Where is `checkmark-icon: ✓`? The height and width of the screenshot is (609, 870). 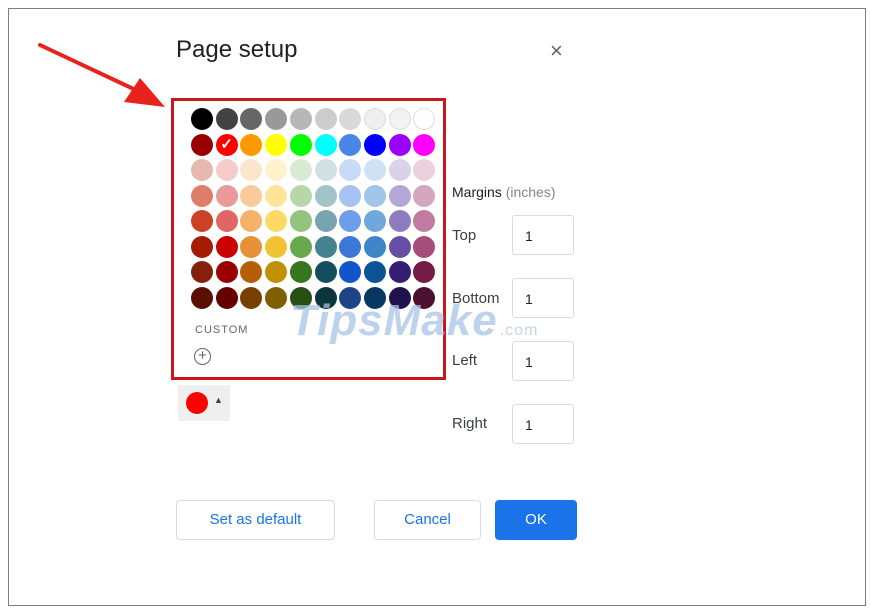
checkmark-icon: ✓ is located at coordinates (226, 144).